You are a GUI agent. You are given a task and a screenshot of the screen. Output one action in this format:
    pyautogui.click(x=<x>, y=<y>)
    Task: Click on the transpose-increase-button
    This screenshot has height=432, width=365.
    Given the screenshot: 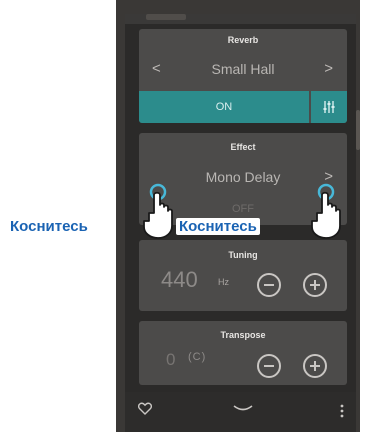 What is the action you would take?
    pyautogui.click(x=315, y=366)
    